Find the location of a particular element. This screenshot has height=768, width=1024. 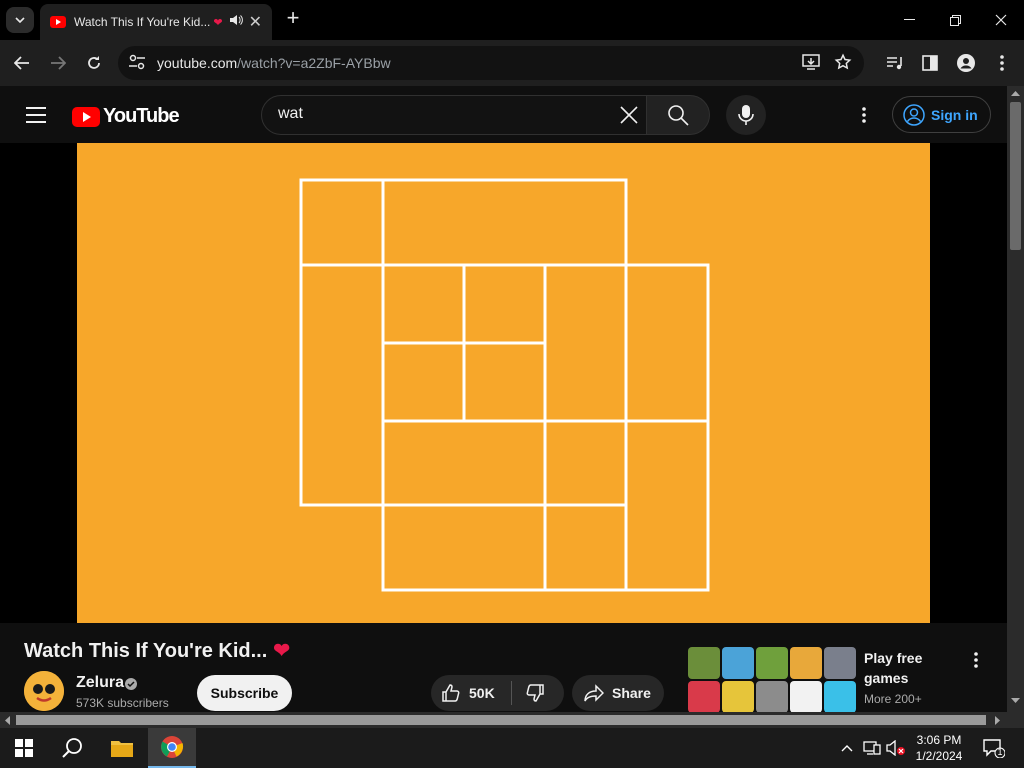

forward-button is located at coordinates (58, 63).